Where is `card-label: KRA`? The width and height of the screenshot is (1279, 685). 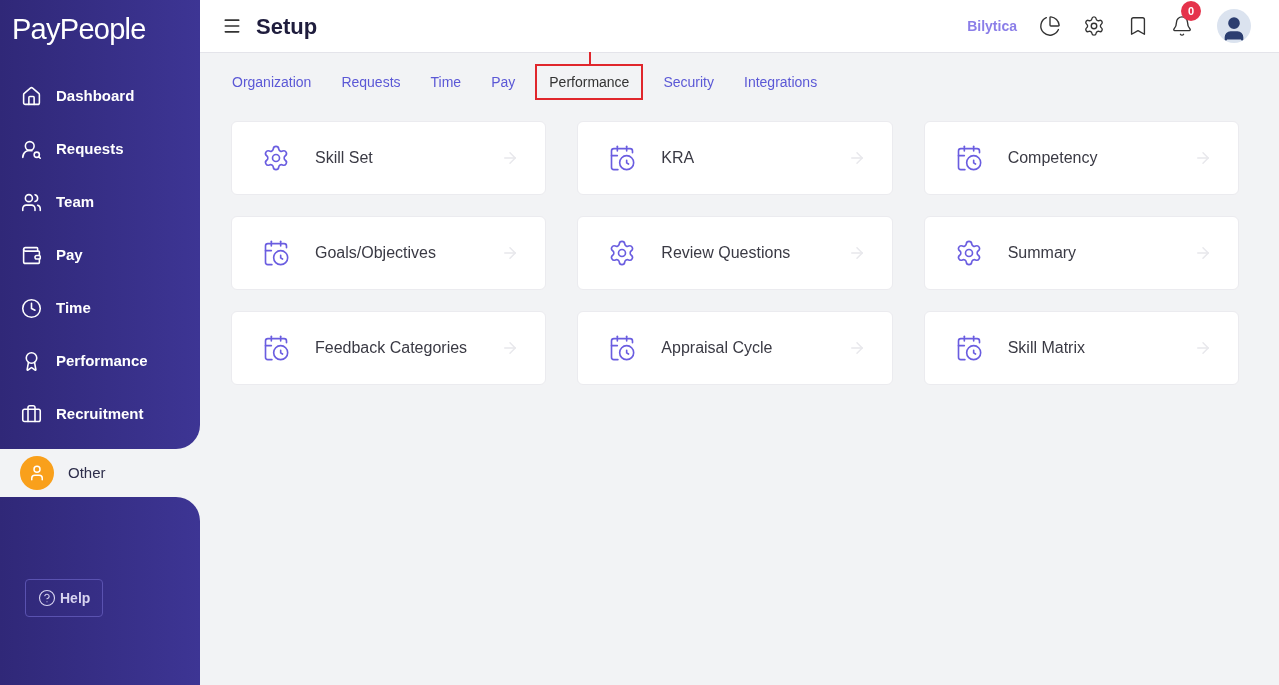
card-label: KRA is located at coordinates (678, 158).